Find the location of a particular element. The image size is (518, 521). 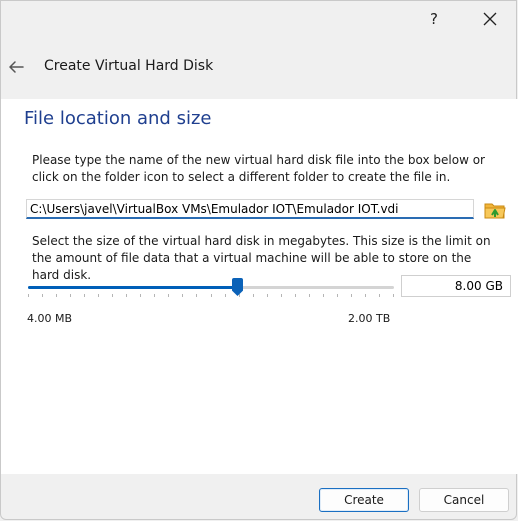

choose-folder-button is located at coordinates (495, 209).